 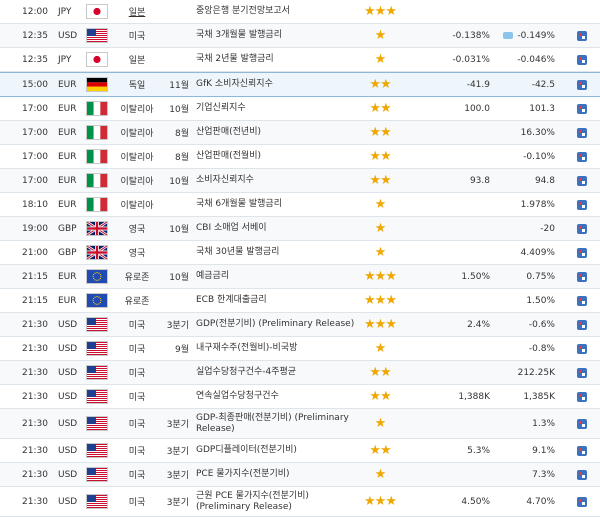 What do you see at coordinates (276, 156) in the screenshot?
I see `event-name: 산업판매(전월비)` at bounding box center [276, 156].